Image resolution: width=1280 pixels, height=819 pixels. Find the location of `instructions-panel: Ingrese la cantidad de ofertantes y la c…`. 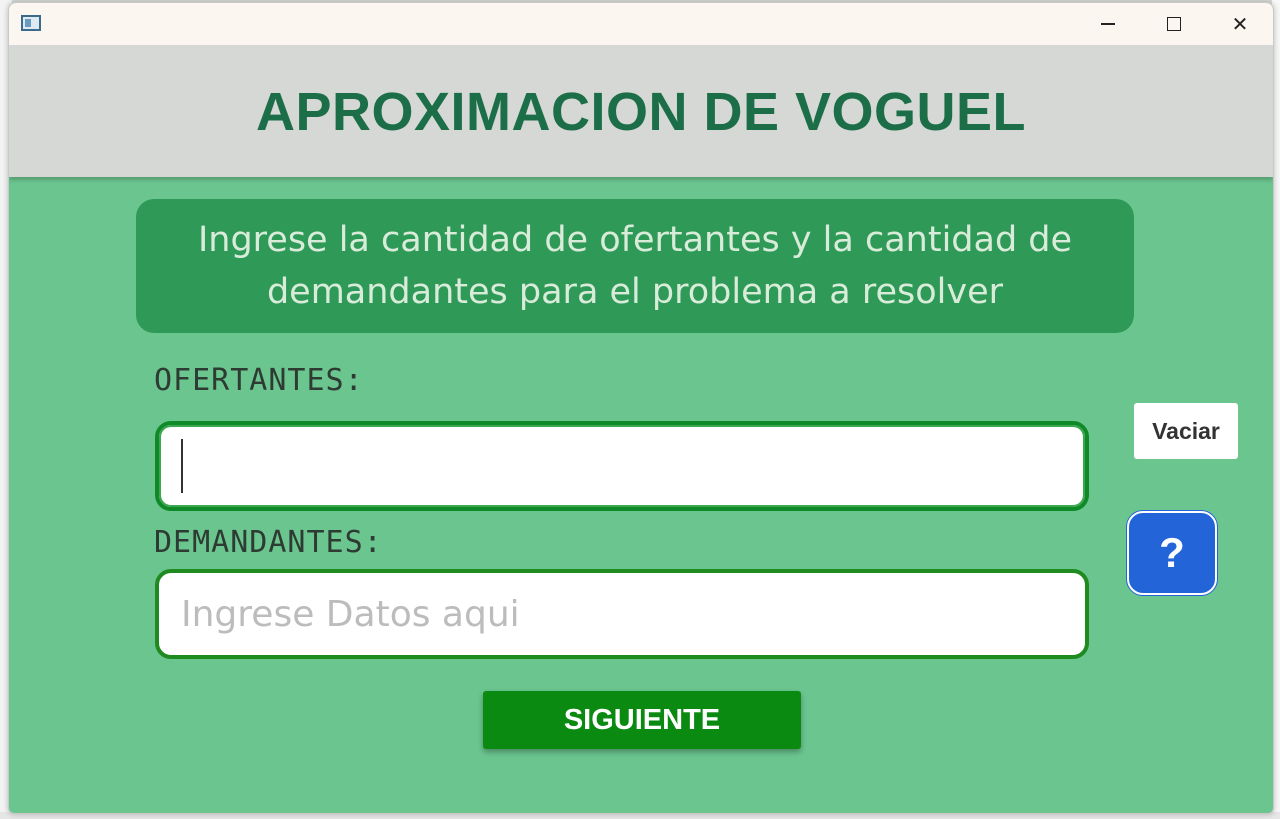

instructions-panel: Ingrese la cantidad de ofertantes y la c… is located at coordinates (635, 266).